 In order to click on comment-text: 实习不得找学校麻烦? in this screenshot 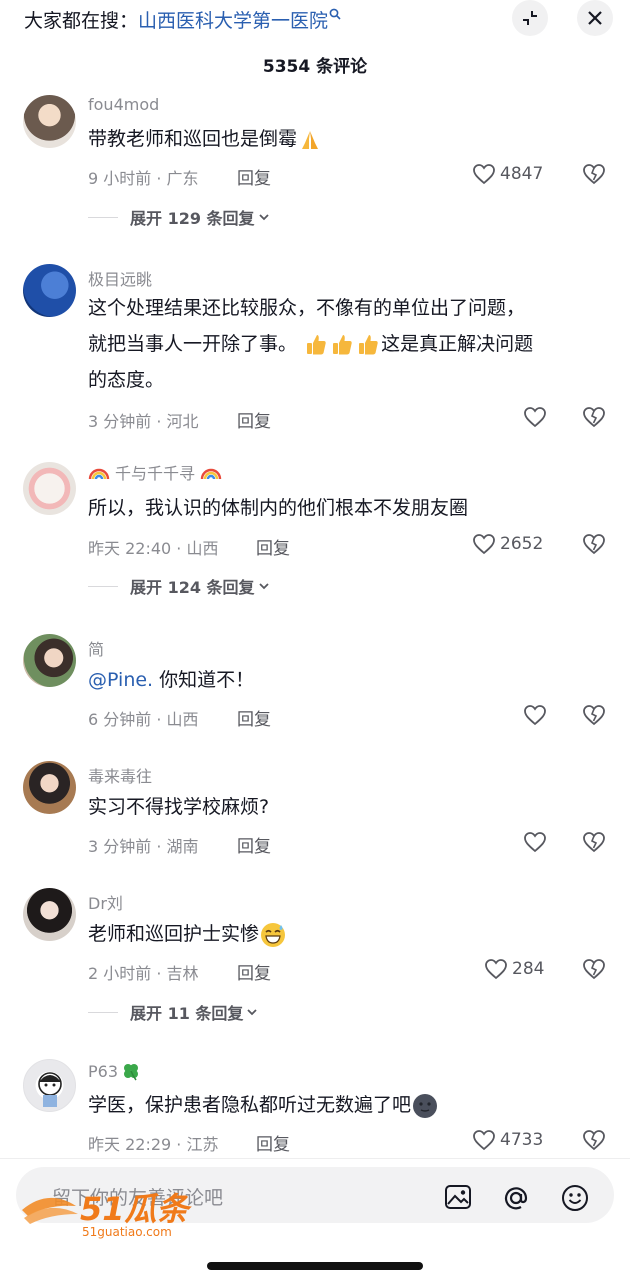, I will do `click(179, 807)`.